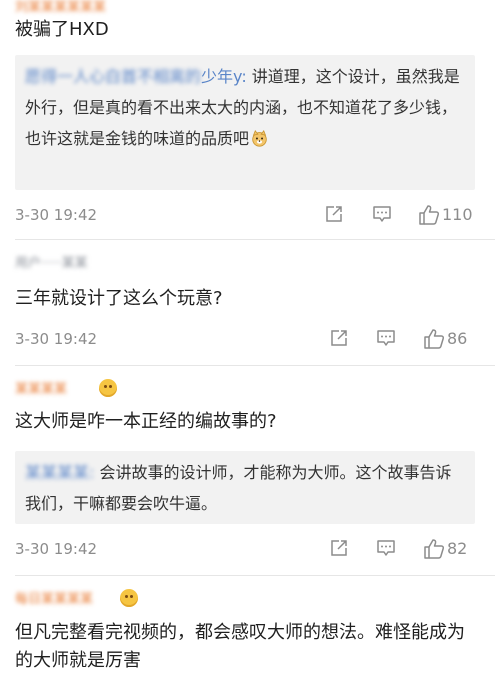  What do you see at coordinates (457, 548) in the screenshot?
I see `like-count: 82` at bounding box center [457, 548].